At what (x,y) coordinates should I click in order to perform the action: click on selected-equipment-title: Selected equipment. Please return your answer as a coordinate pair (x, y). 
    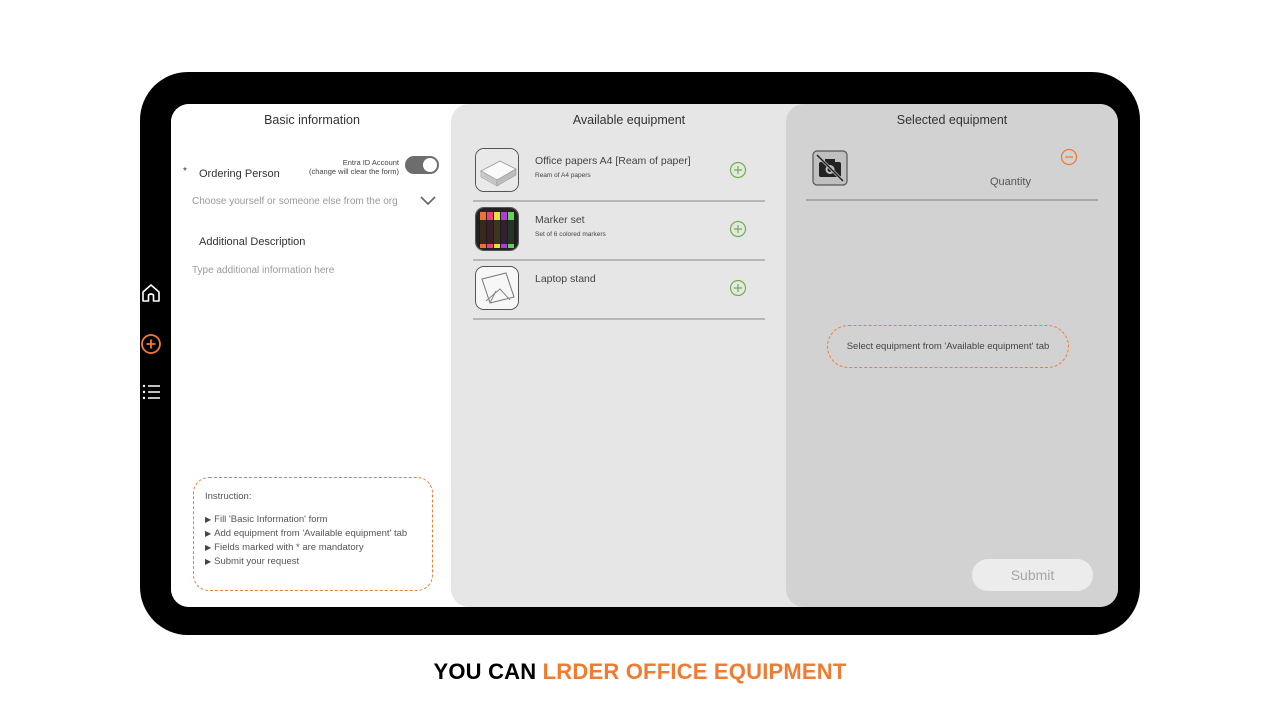
    Looking at the image, I should click on (952, 120).